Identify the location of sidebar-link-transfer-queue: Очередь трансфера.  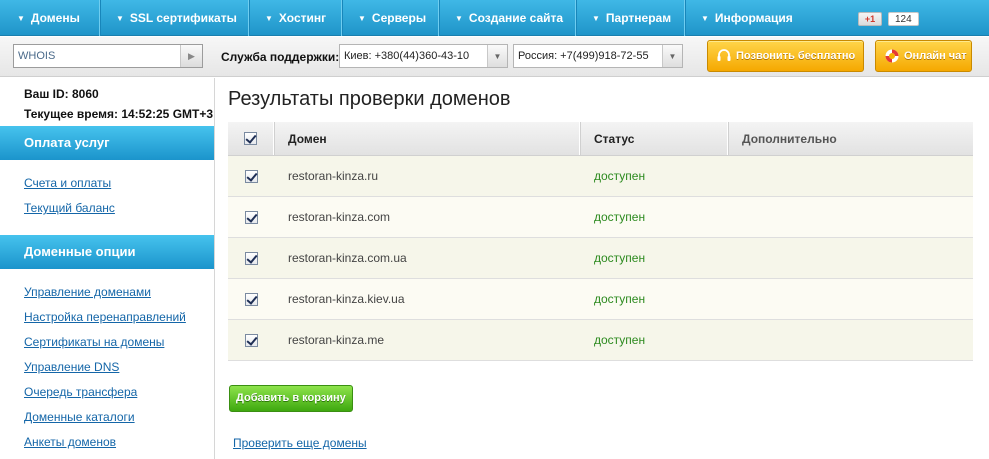
(80, 392).